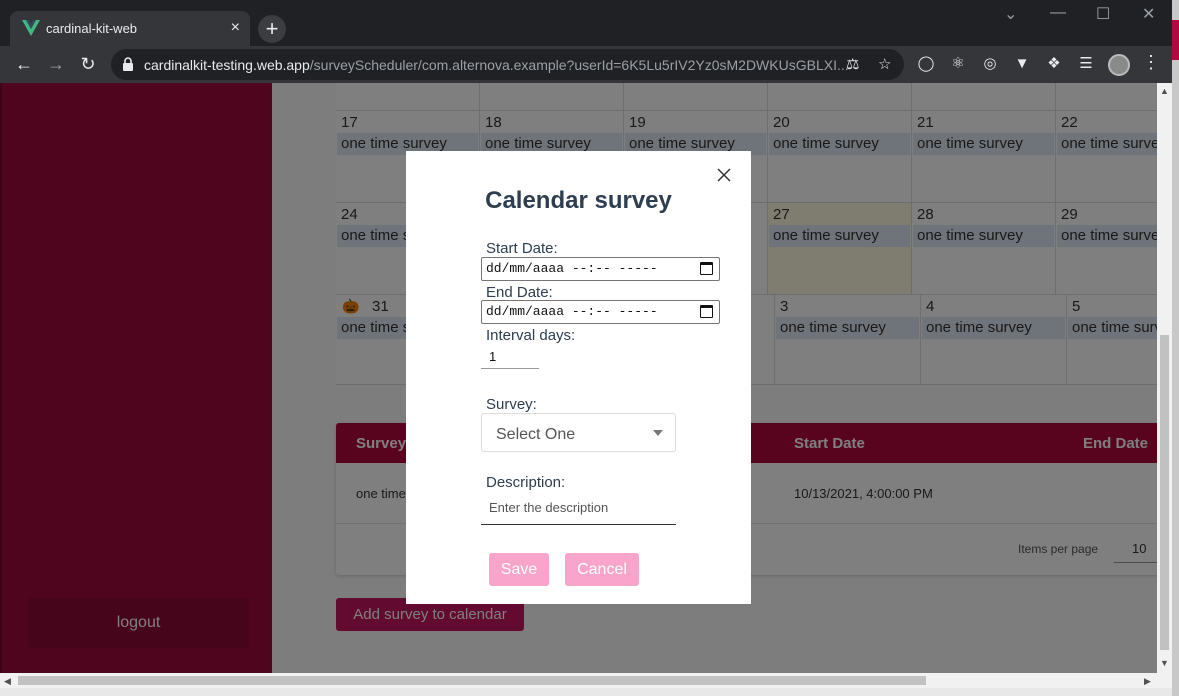 Image resolution: width=1179 pixels, height=696 pixels. What do you see at coordinates (1054, 64) in the screenshot?
I see `extensions-puzzle-icon: ❖` at bounding box center [1054, 64].